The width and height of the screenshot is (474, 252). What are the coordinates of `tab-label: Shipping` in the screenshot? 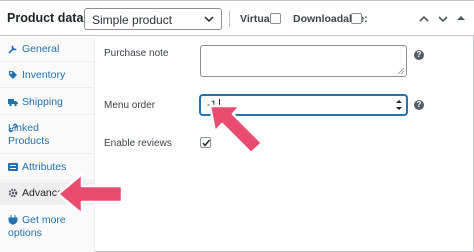 It's located at (42, 102).